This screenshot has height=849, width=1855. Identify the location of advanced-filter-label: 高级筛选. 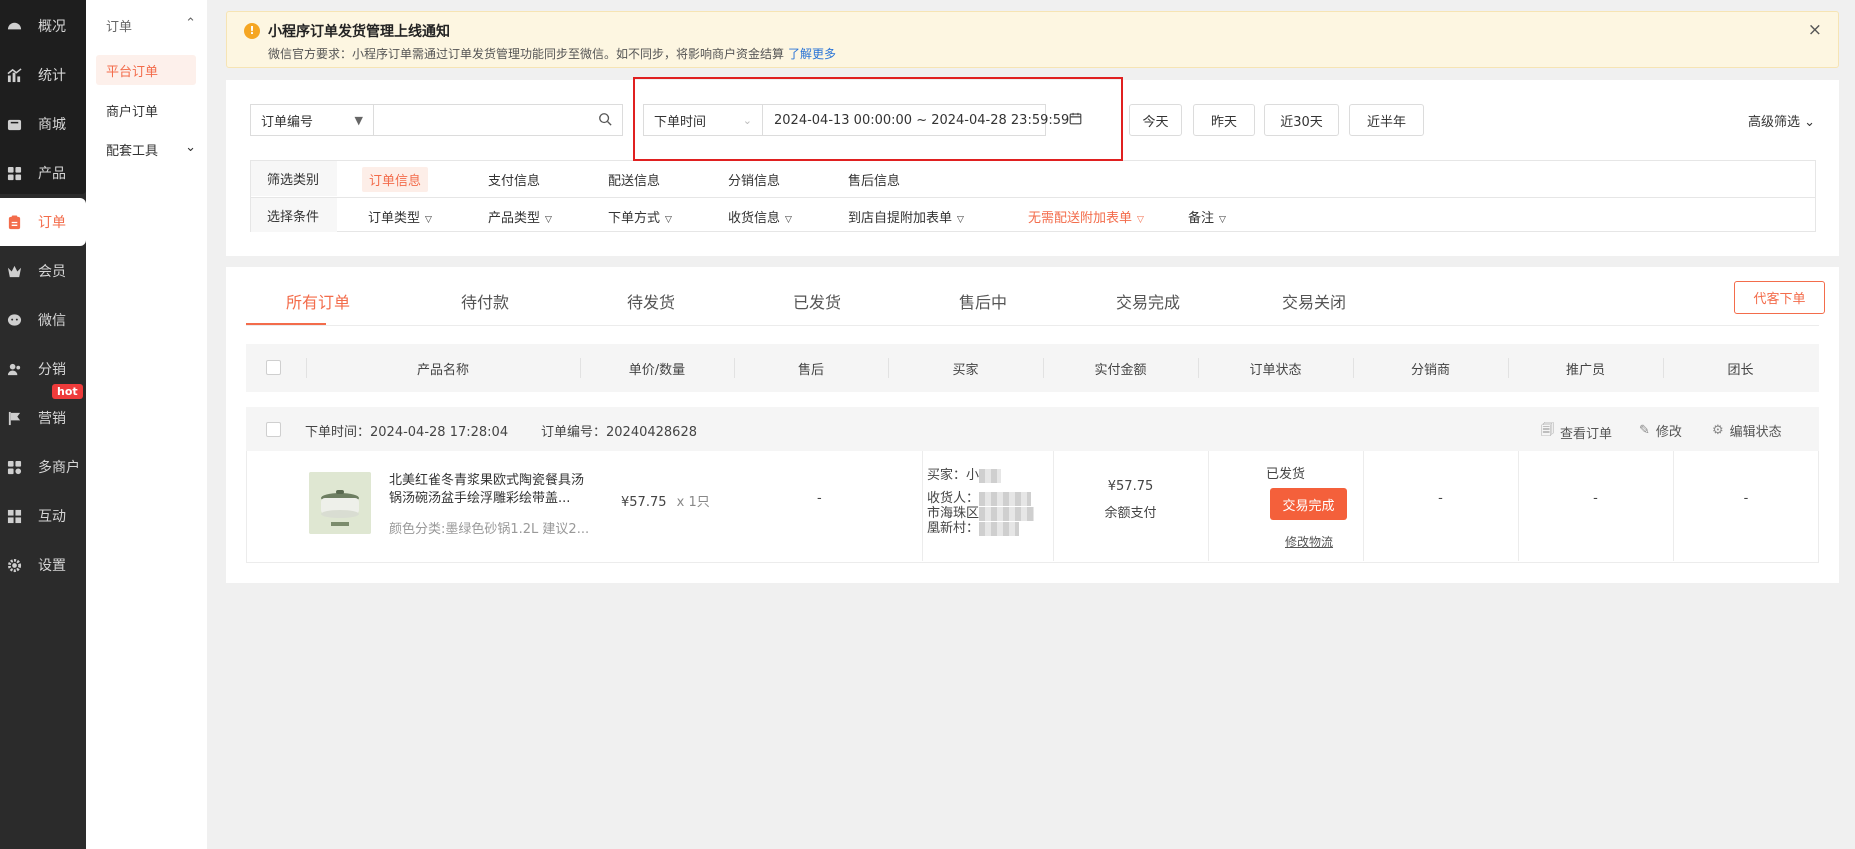
(1773, 122).